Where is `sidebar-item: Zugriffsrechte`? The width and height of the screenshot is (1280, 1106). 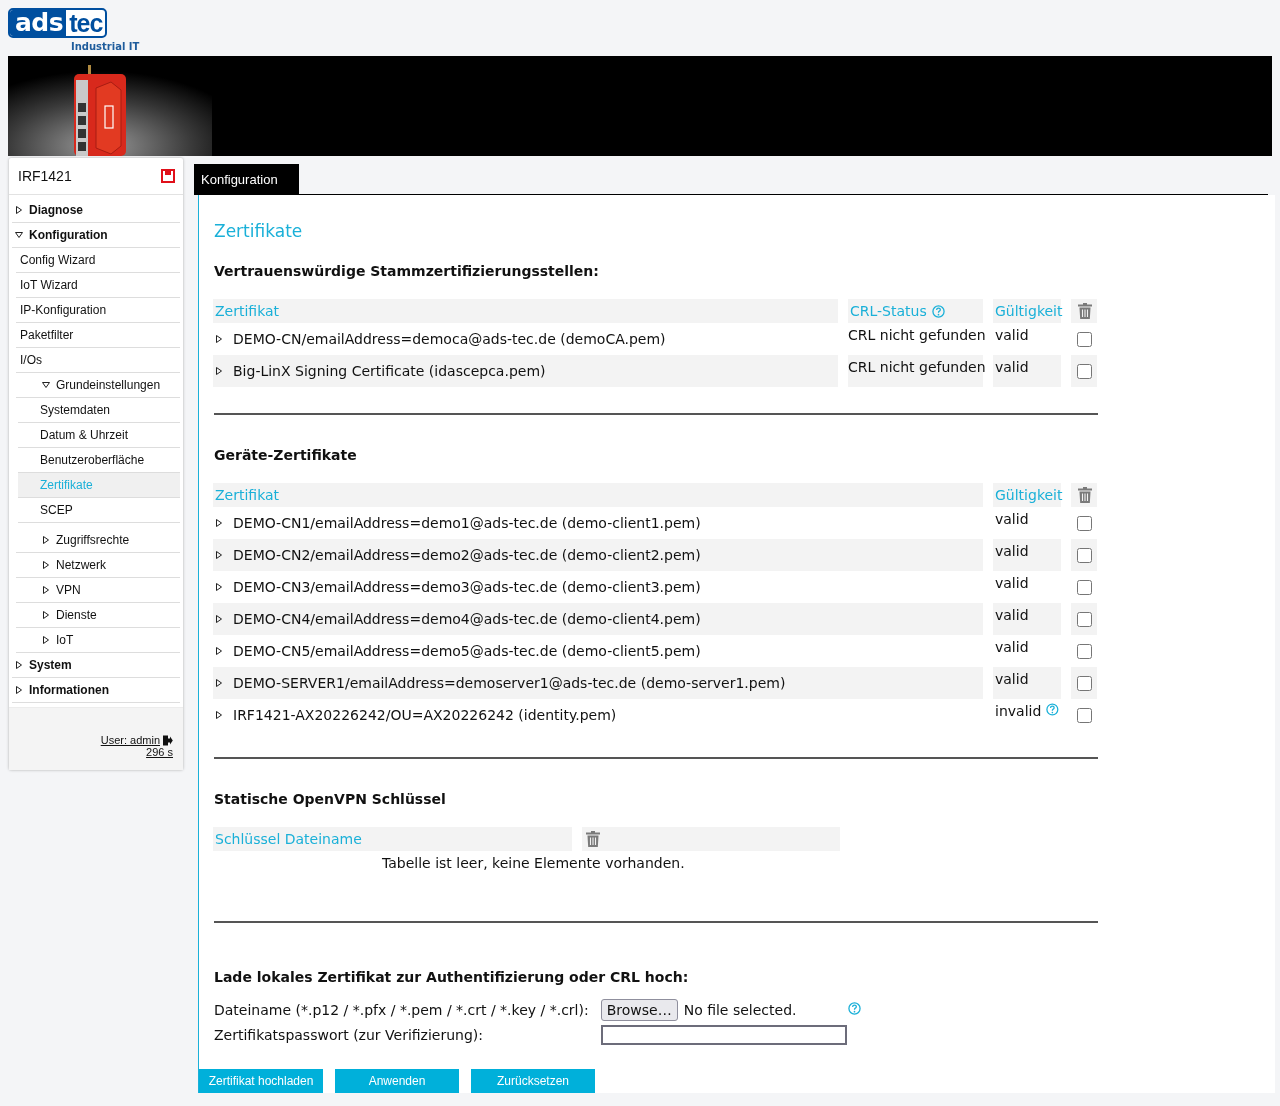
sidebar-item: Zugriffsrechte is located at coordinates (98, 540).